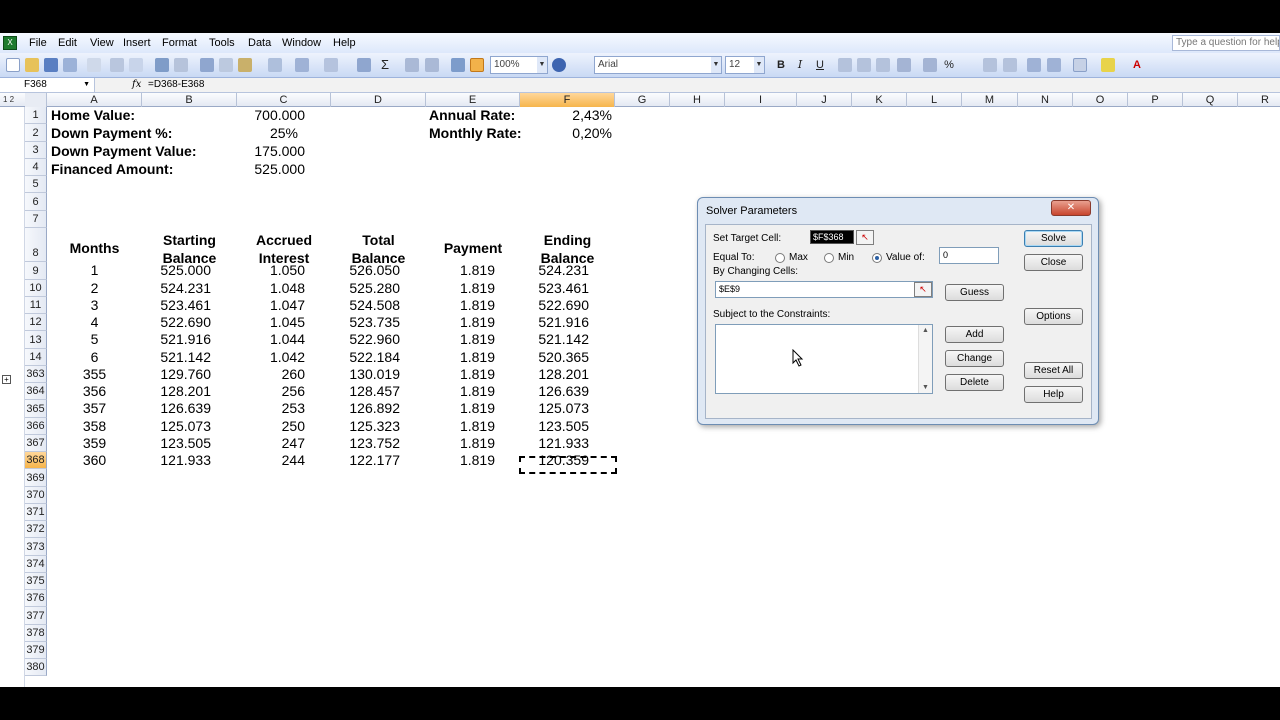 The height and width of the screenshot is (720, 1280). Describe the element at coordinates (930, 65) in the screenshot. I see `currency-icon` at that location.